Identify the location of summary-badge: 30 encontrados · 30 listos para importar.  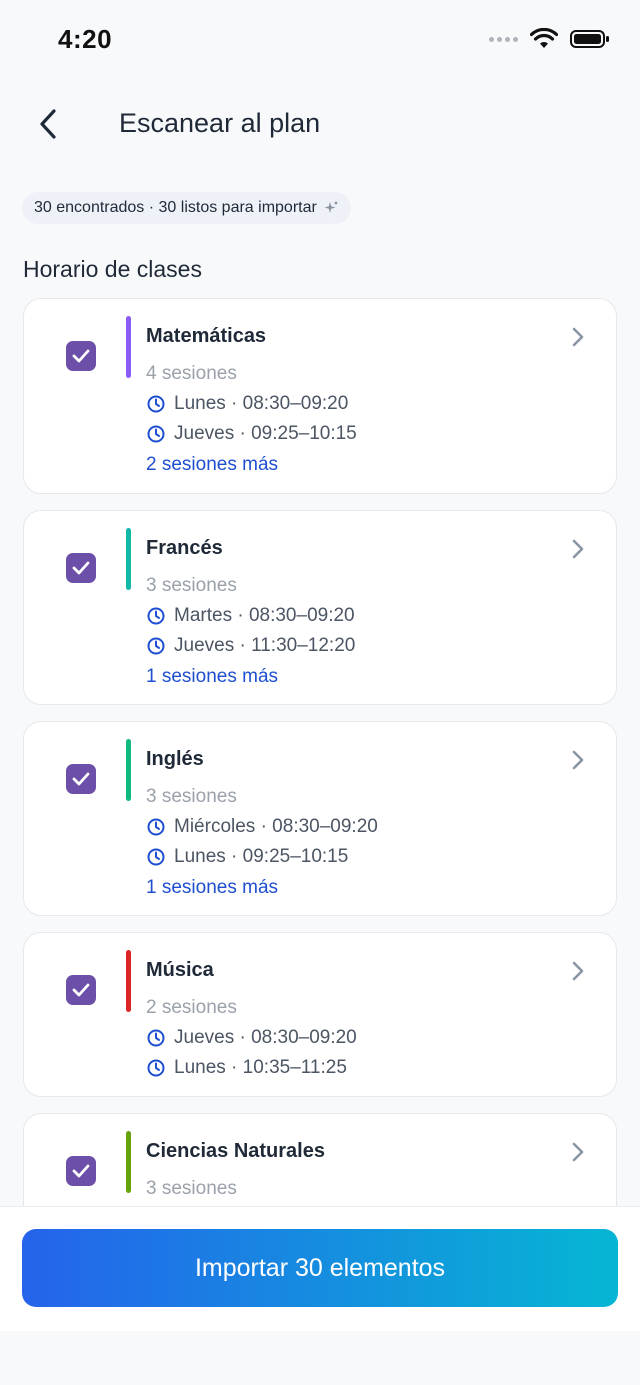
(186, 208).